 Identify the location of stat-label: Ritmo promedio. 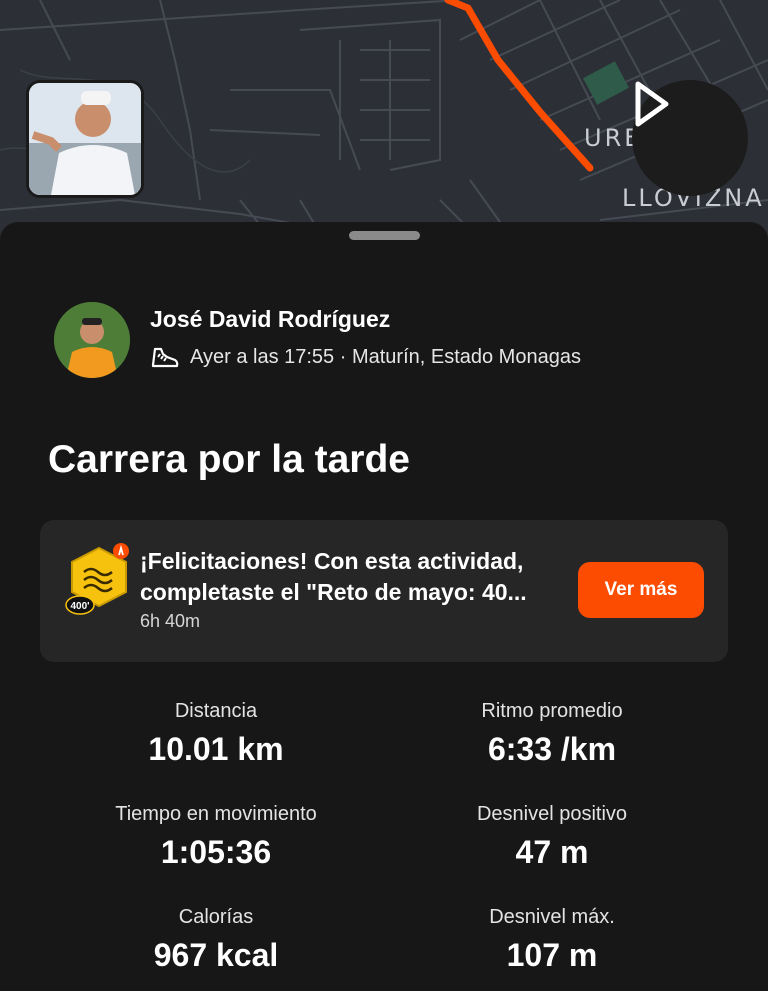
(552, 711).